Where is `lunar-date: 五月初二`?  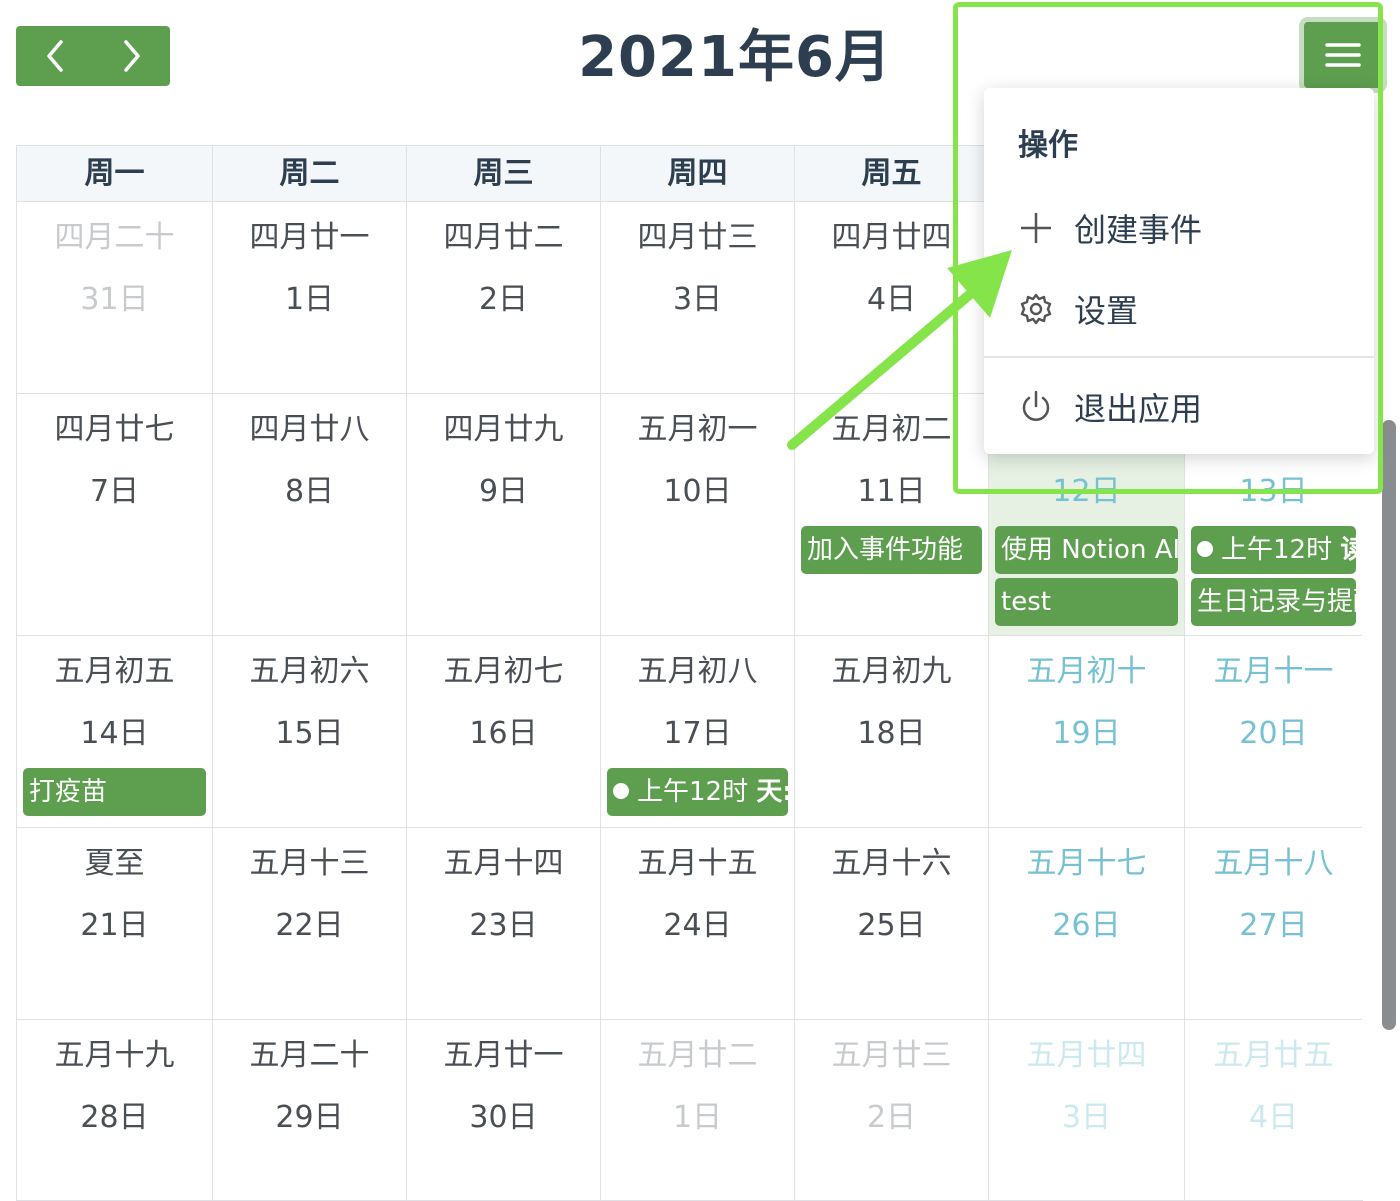
lunar-date: 五月初二 is located at coordinates (891, 429).